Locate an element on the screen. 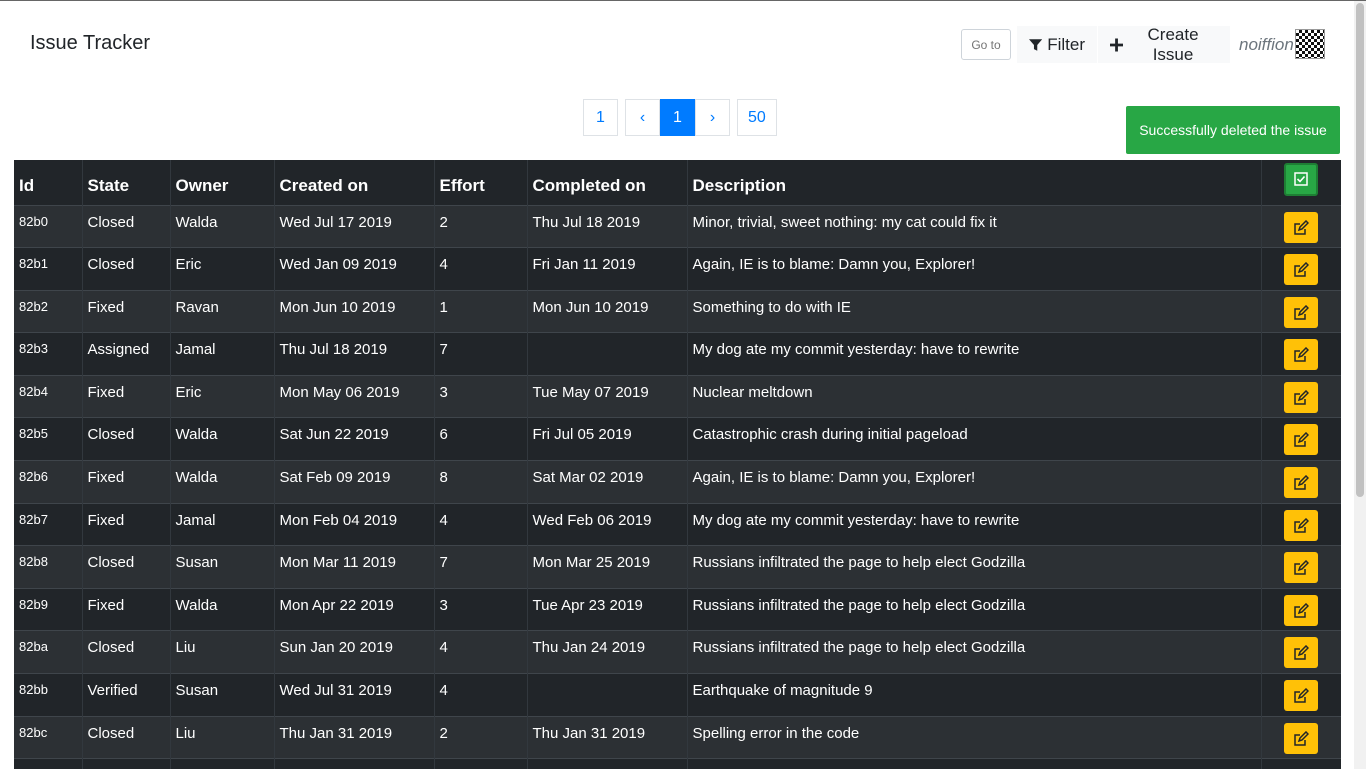  column-header-id: Id is located at coordinates (48, 182).